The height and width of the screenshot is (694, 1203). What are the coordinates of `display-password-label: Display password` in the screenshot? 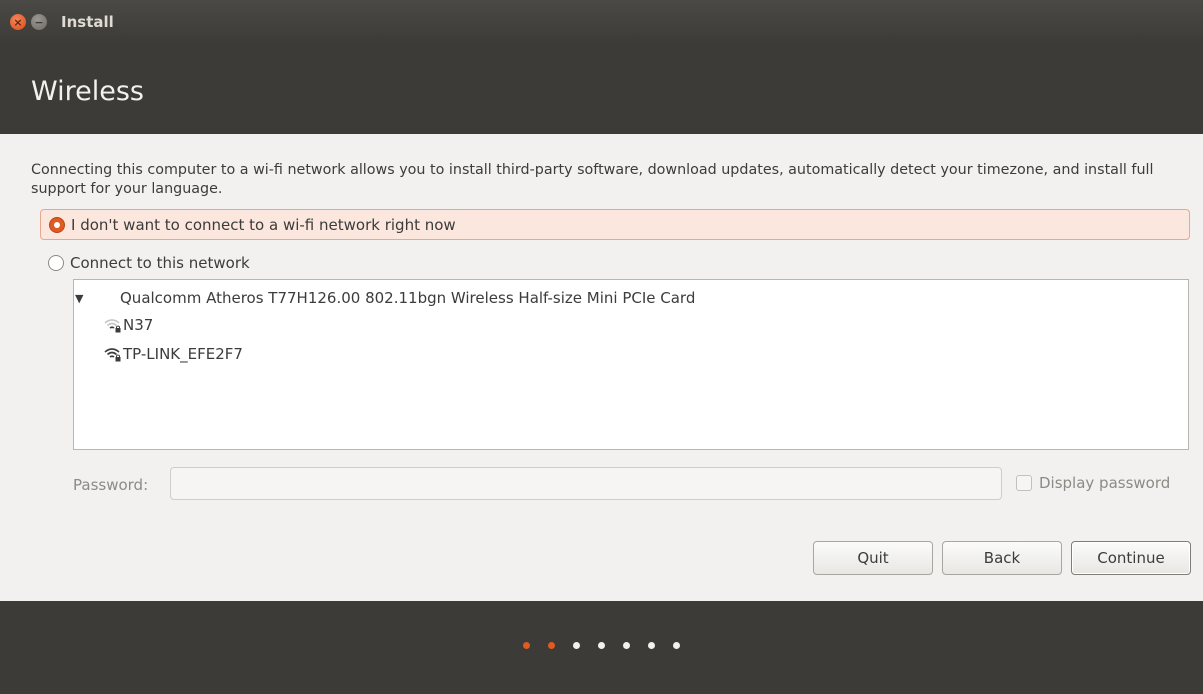 It's located at (1105, 483).